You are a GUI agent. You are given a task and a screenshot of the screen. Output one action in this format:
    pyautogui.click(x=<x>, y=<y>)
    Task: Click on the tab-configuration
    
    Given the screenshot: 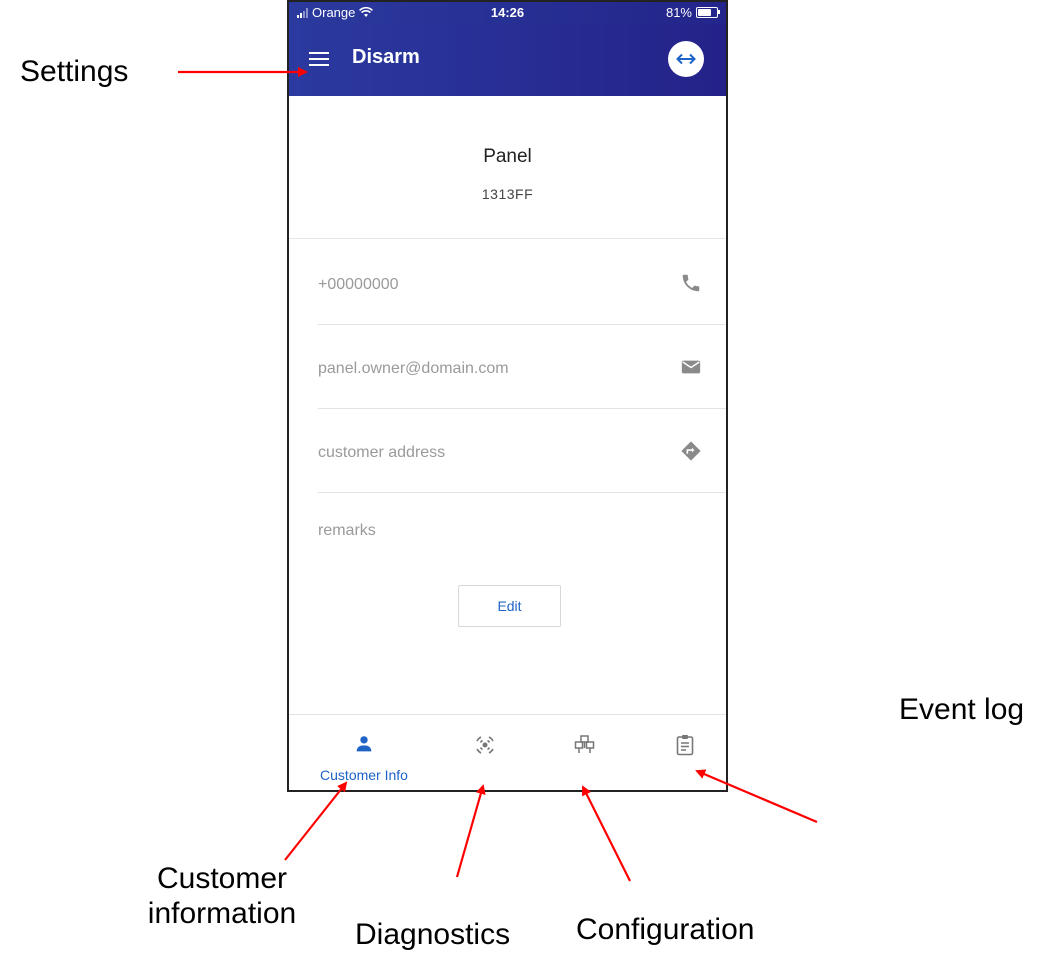 What is the action you would take?
    pyautogui.click(x=584, y=752)
    